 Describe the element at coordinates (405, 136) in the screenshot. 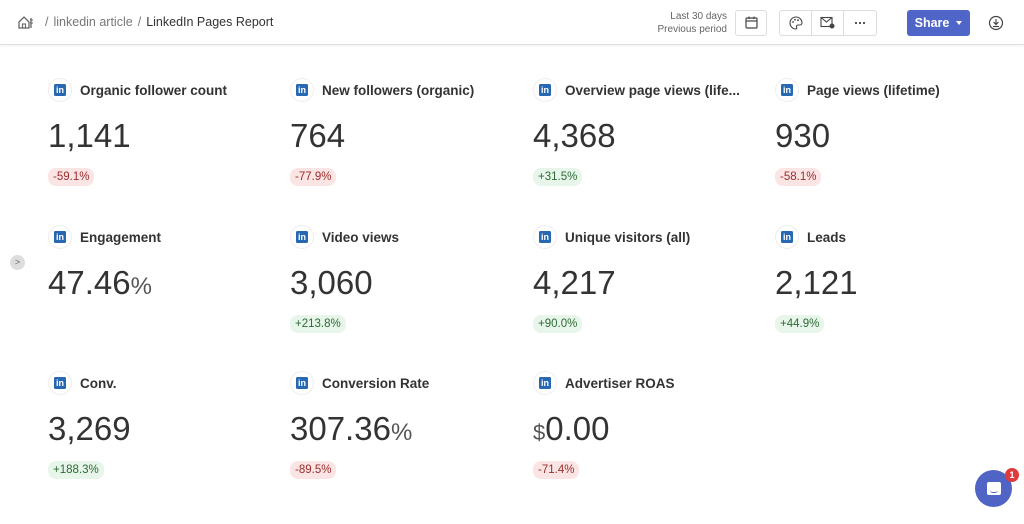

I see `metric-value: 764` at that location.